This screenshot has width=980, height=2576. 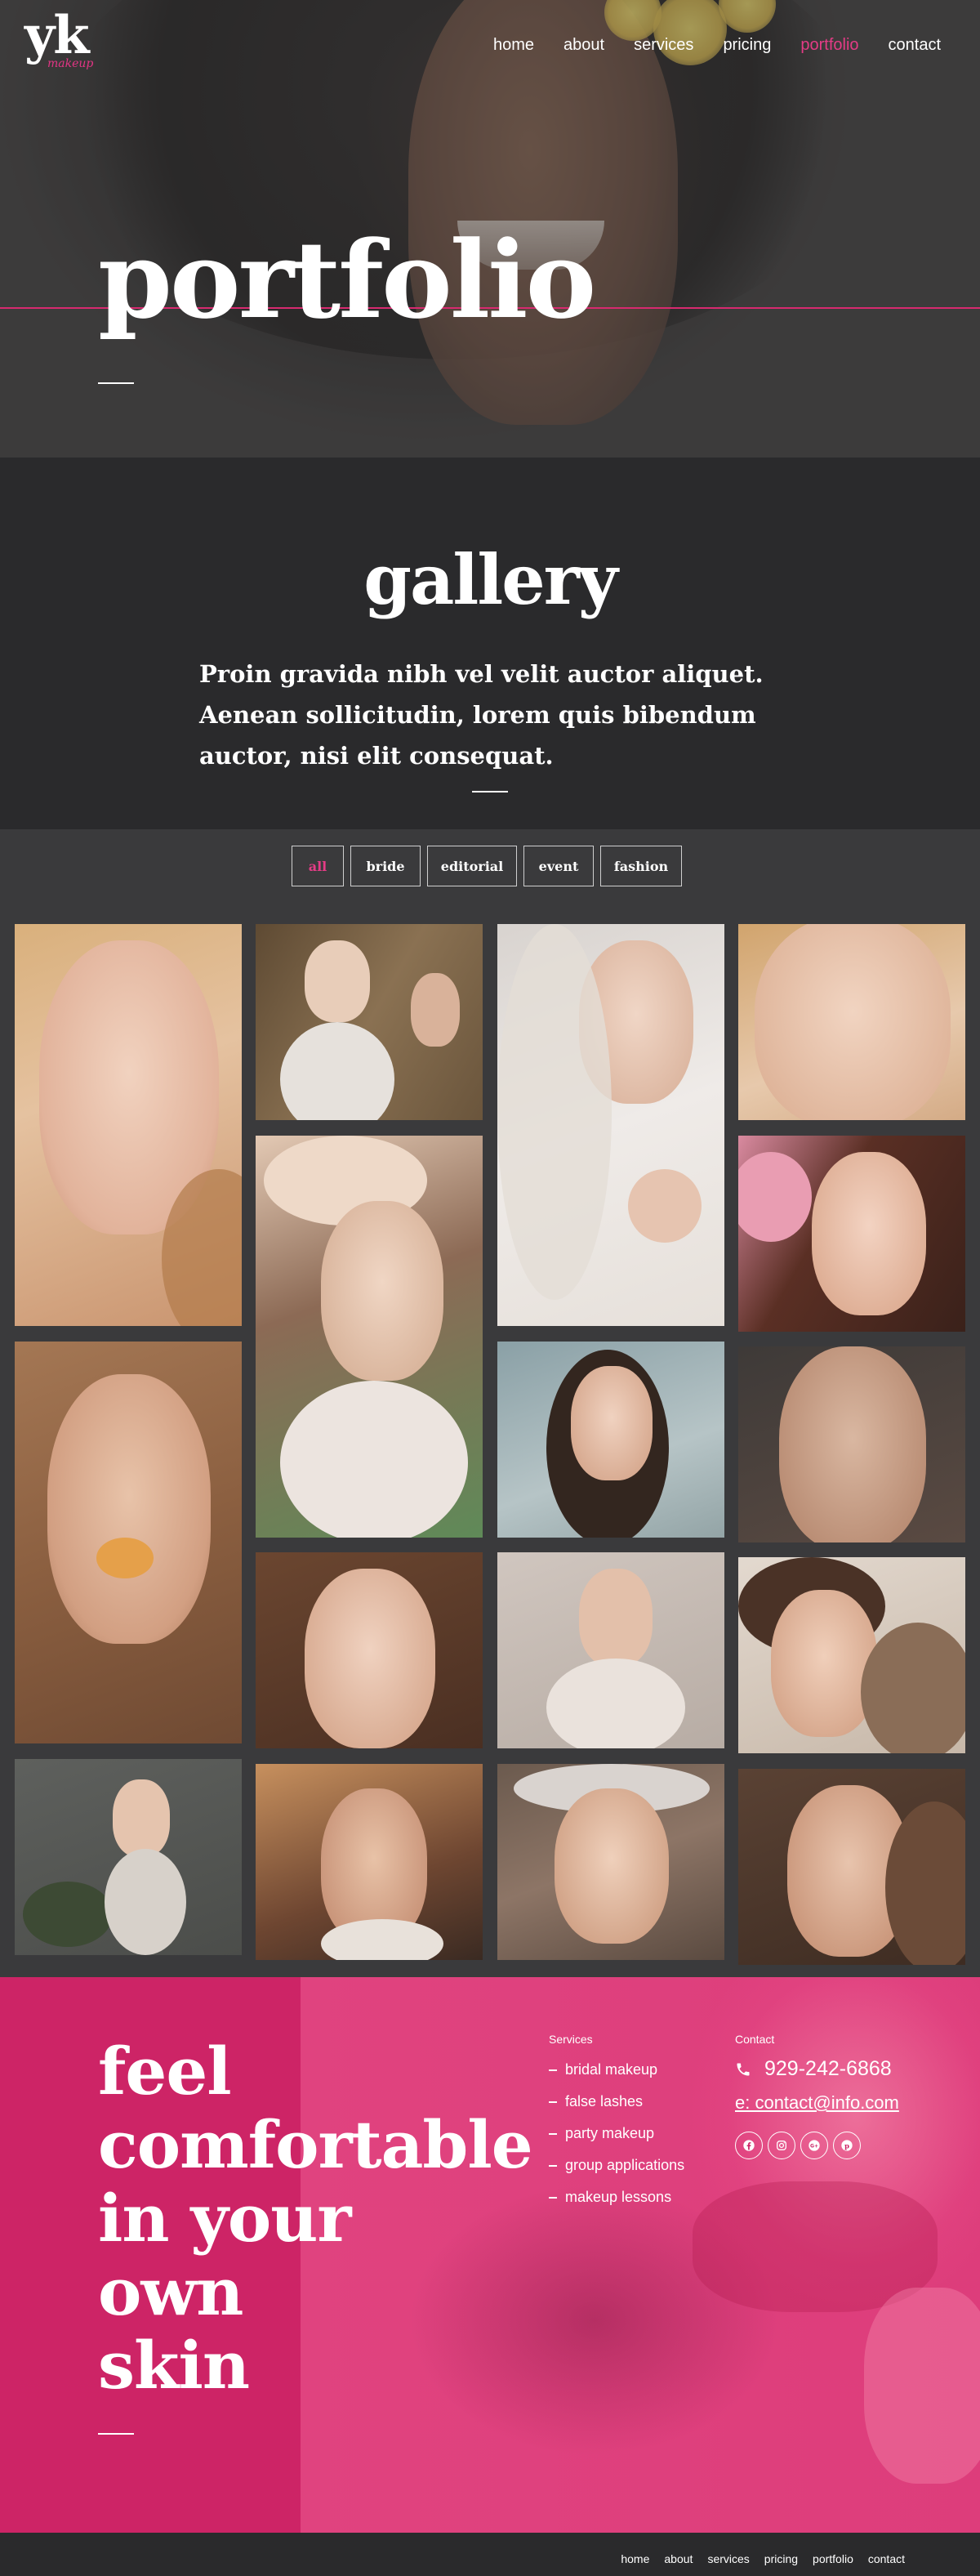 I want to click on cta-line: feel, so click(x=165, y=2071).